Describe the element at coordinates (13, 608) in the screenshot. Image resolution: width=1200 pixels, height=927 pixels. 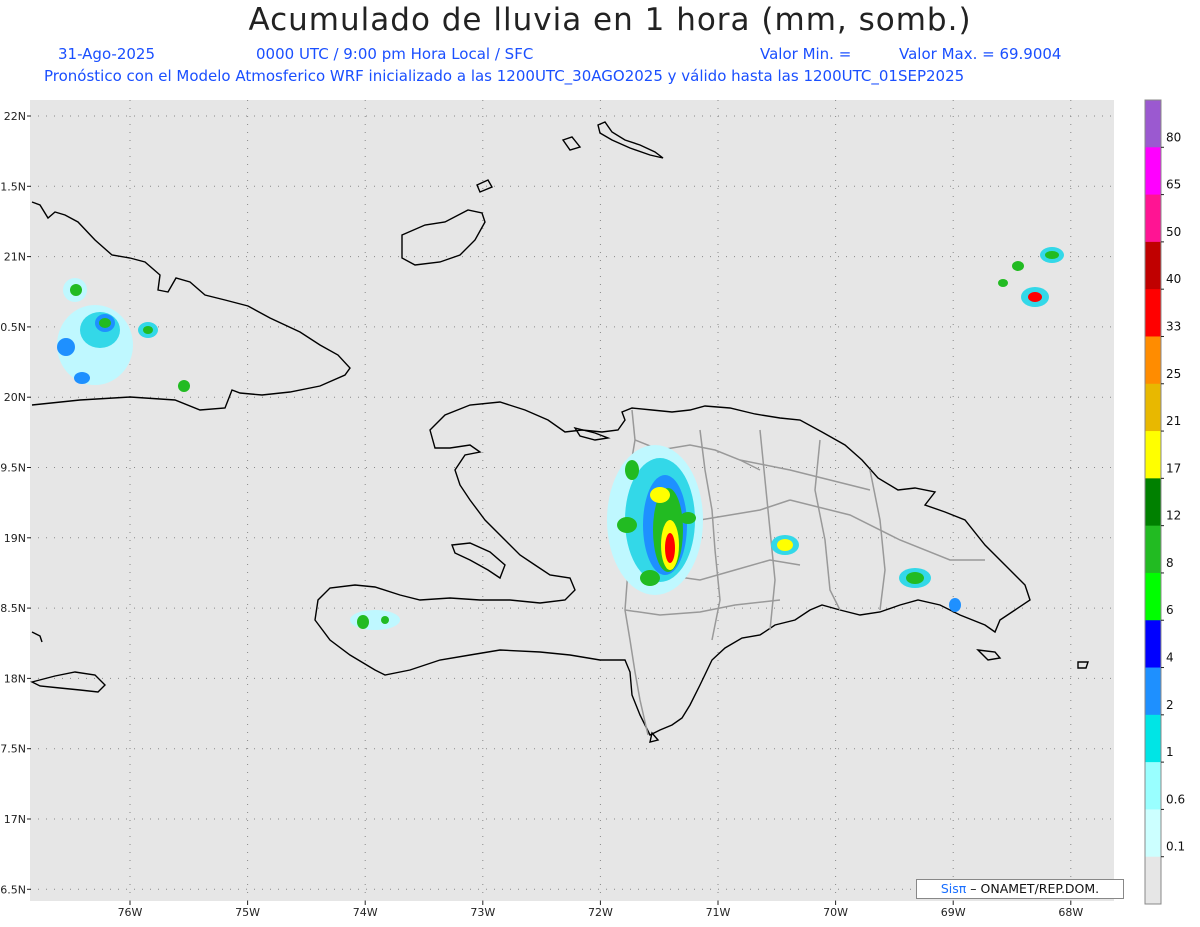
I see `latitude-label: 18.5N` at that location.